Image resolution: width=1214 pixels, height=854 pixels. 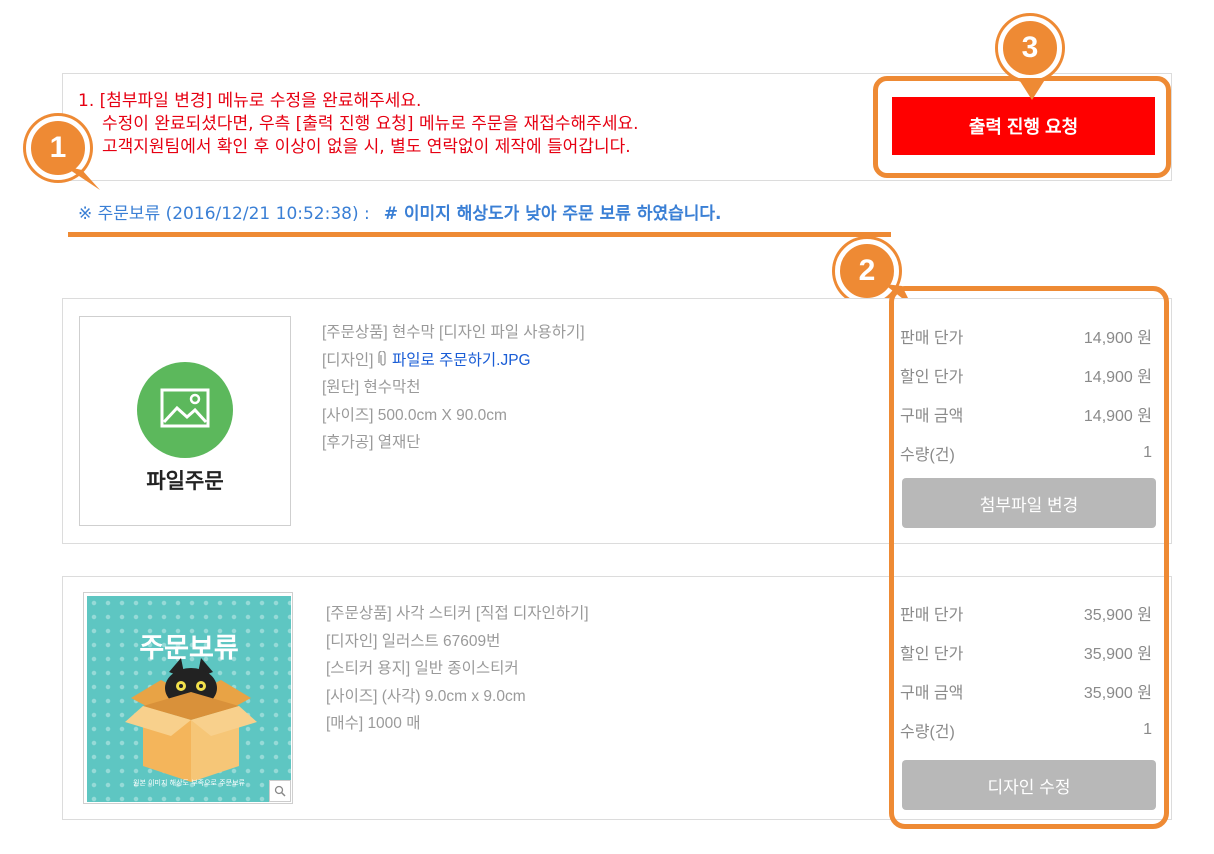 What do you see at coordinates (414, 415) in the screenshot?
I see `order-1-size: [사이즈] 500.0cm X 90.0cm` at bounding box center [414, 415].